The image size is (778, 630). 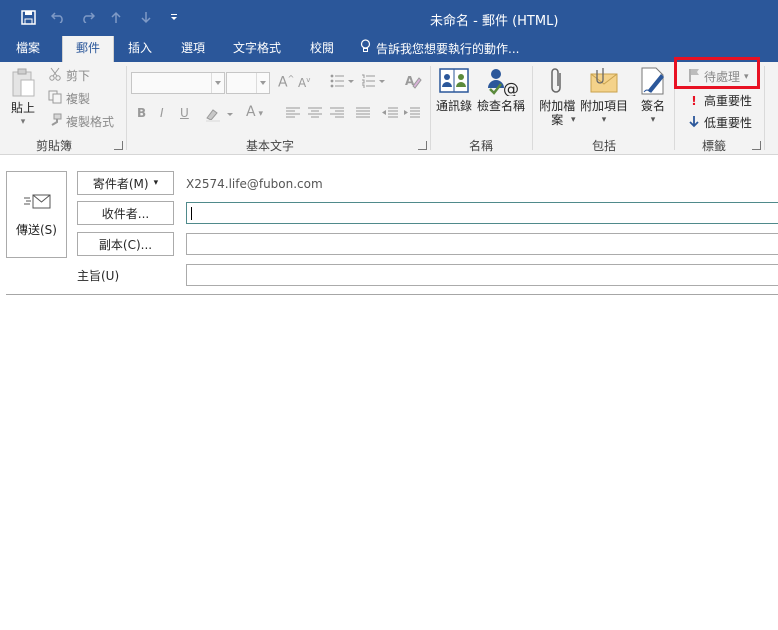 What do you see at coordinates (604, 106) in the screenshot?
I see `attach-item-label: 附加項目` at bounding box center [604, 106].